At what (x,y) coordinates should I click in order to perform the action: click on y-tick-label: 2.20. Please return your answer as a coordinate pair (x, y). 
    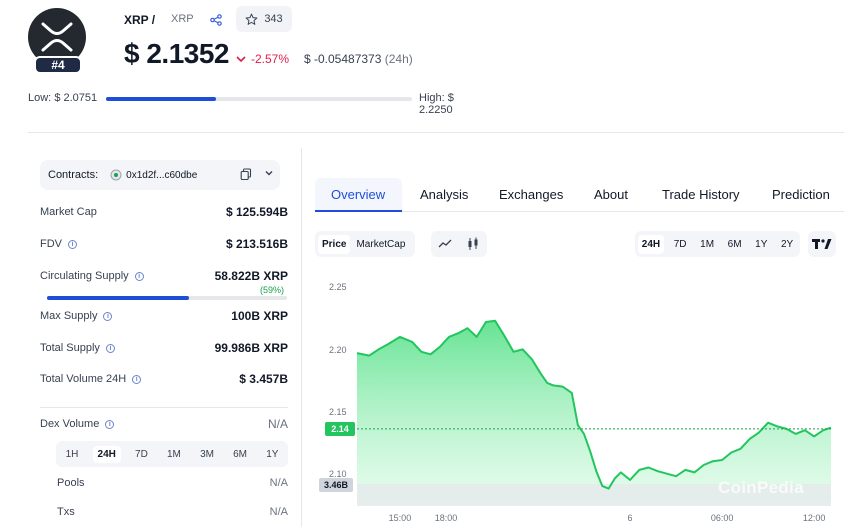
    Looking at the image, I should click on (338, 349).